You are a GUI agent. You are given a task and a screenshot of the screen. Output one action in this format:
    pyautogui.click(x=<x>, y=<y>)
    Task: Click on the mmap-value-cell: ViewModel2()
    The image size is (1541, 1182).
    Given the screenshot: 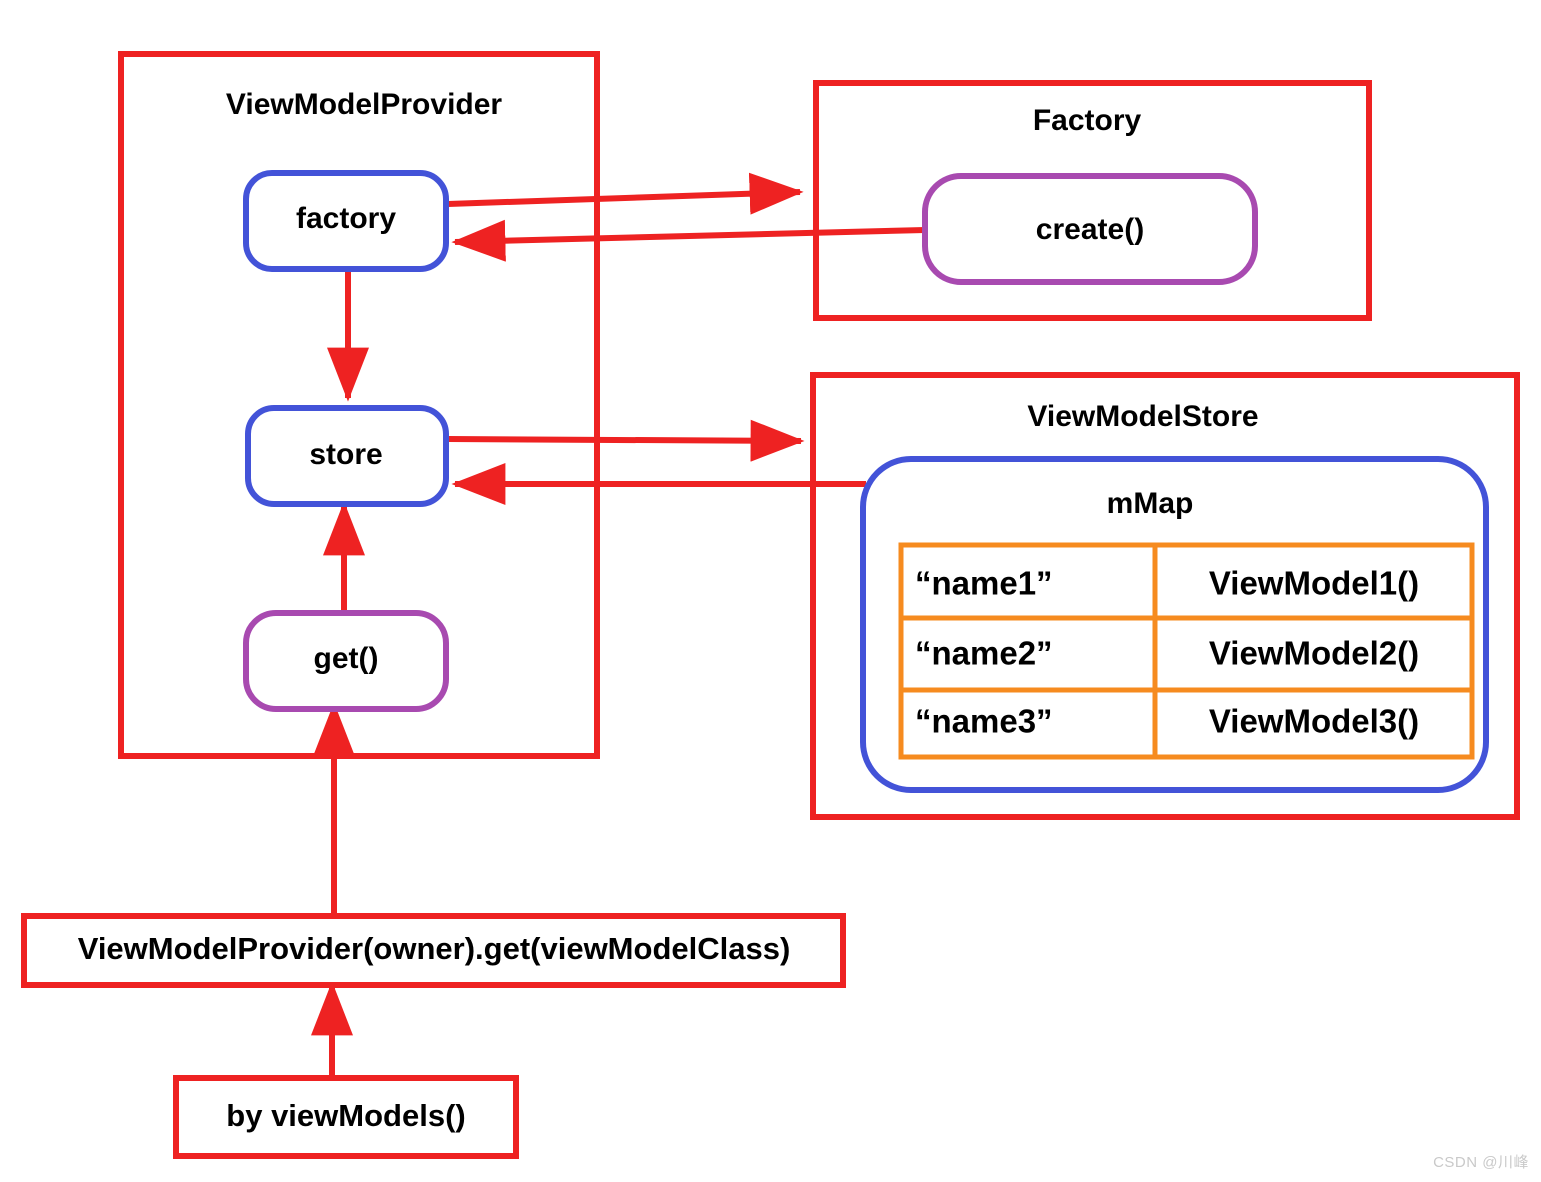 What is the action you would take?
    pyautogui.click(x=1314, y=653)
    